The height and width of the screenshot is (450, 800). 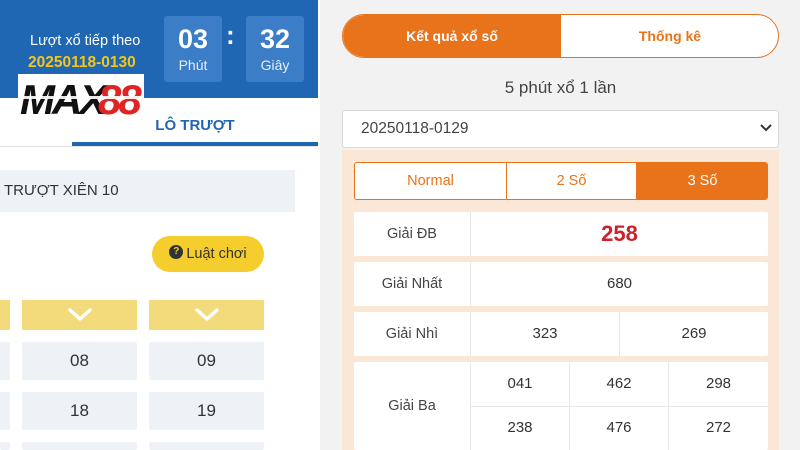 I want to click on question-circle-icon: ?, so click(x=176, y=252).